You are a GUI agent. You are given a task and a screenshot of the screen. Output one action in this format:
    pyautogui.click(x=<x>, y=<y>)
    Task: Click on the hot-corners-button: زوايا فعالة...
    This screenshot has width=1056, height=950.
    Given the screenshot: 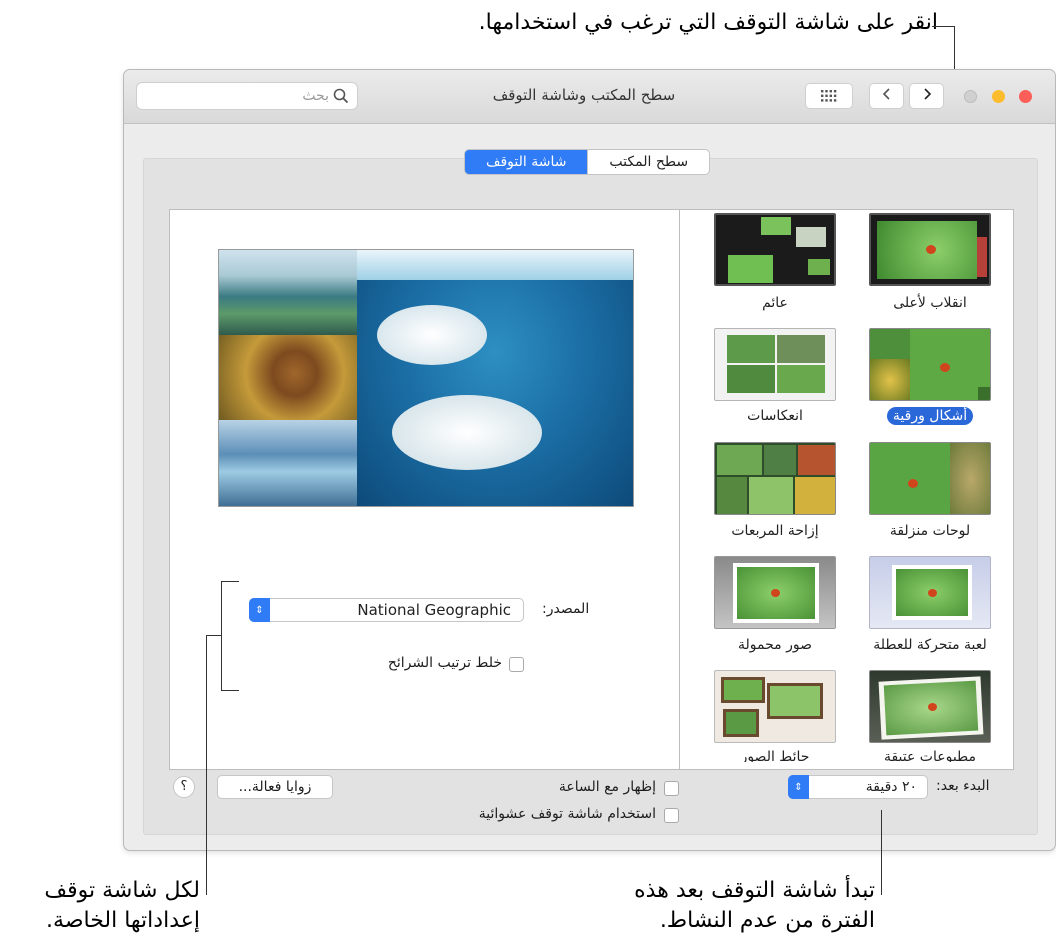 What is the action you would take?
    pyautogui.click(x=275, y=787)
    